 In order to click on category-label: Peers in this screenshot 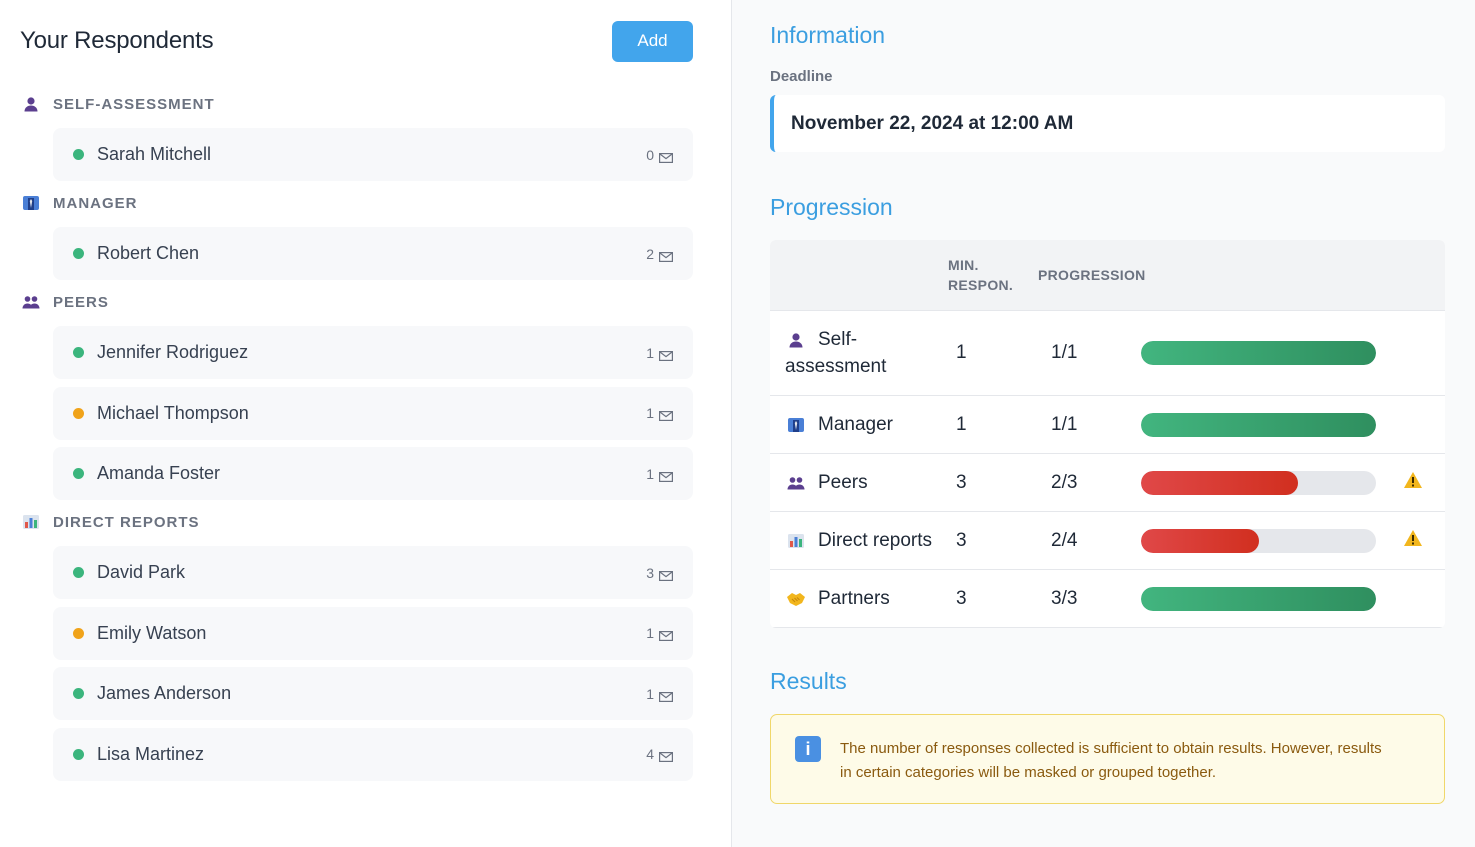, I will do `click(843, 482)`.